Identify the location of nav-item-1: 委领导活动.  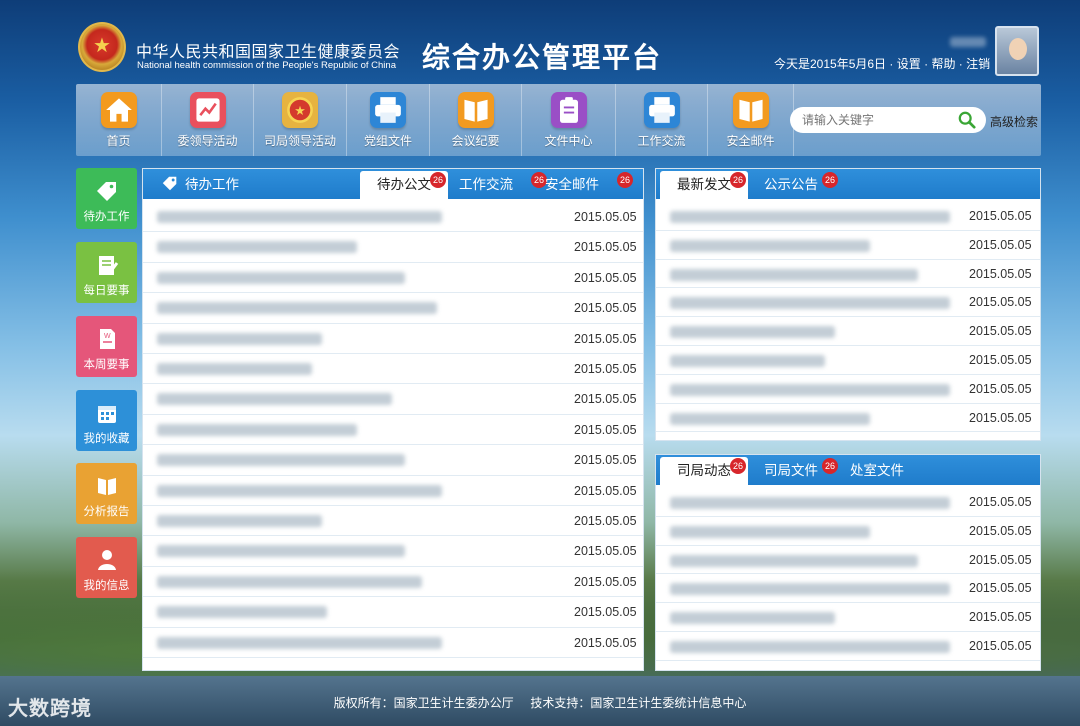
(208, 120).